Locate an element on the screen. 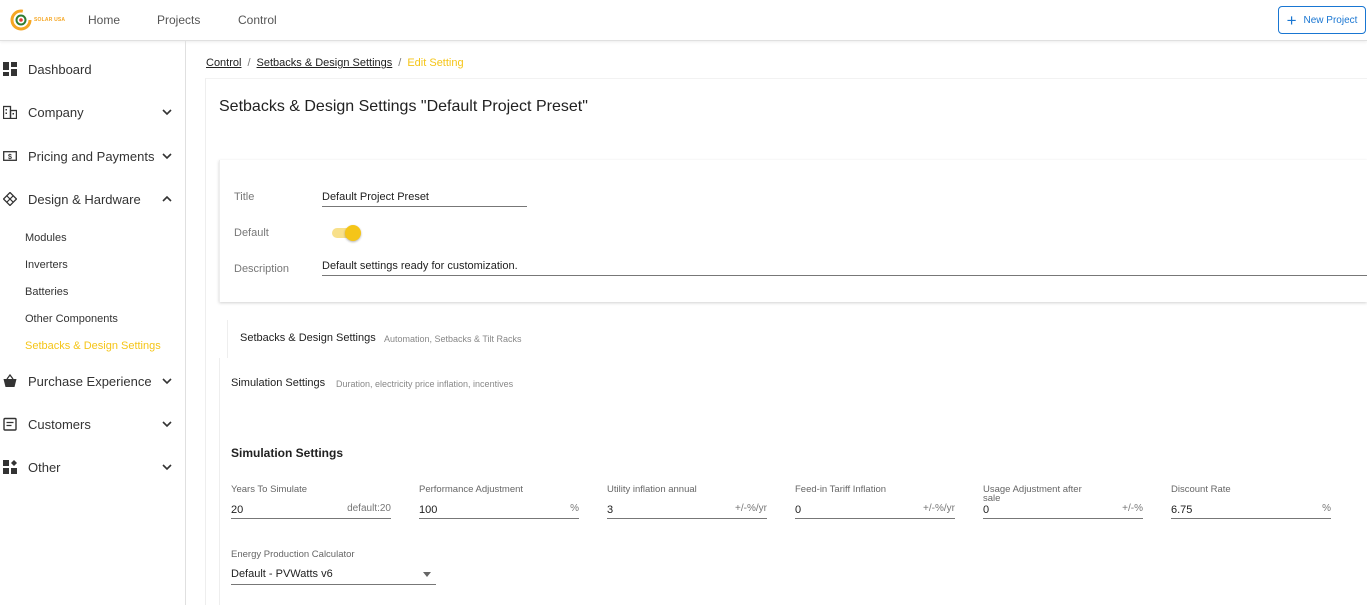  energy-calculator-select: Default - PVWatts v6 is located at coordinates (333, 575).